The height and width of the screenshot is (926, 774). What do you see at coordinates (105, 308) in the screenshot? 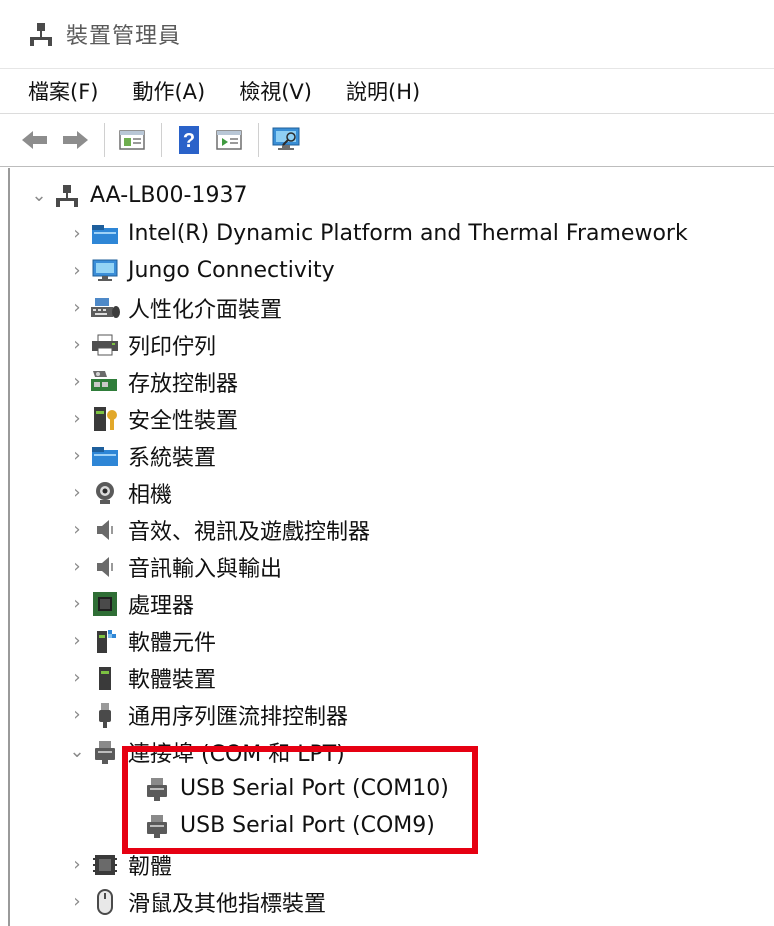
I see `keyboard-mouse-icon` at bounding box center [105, 308].